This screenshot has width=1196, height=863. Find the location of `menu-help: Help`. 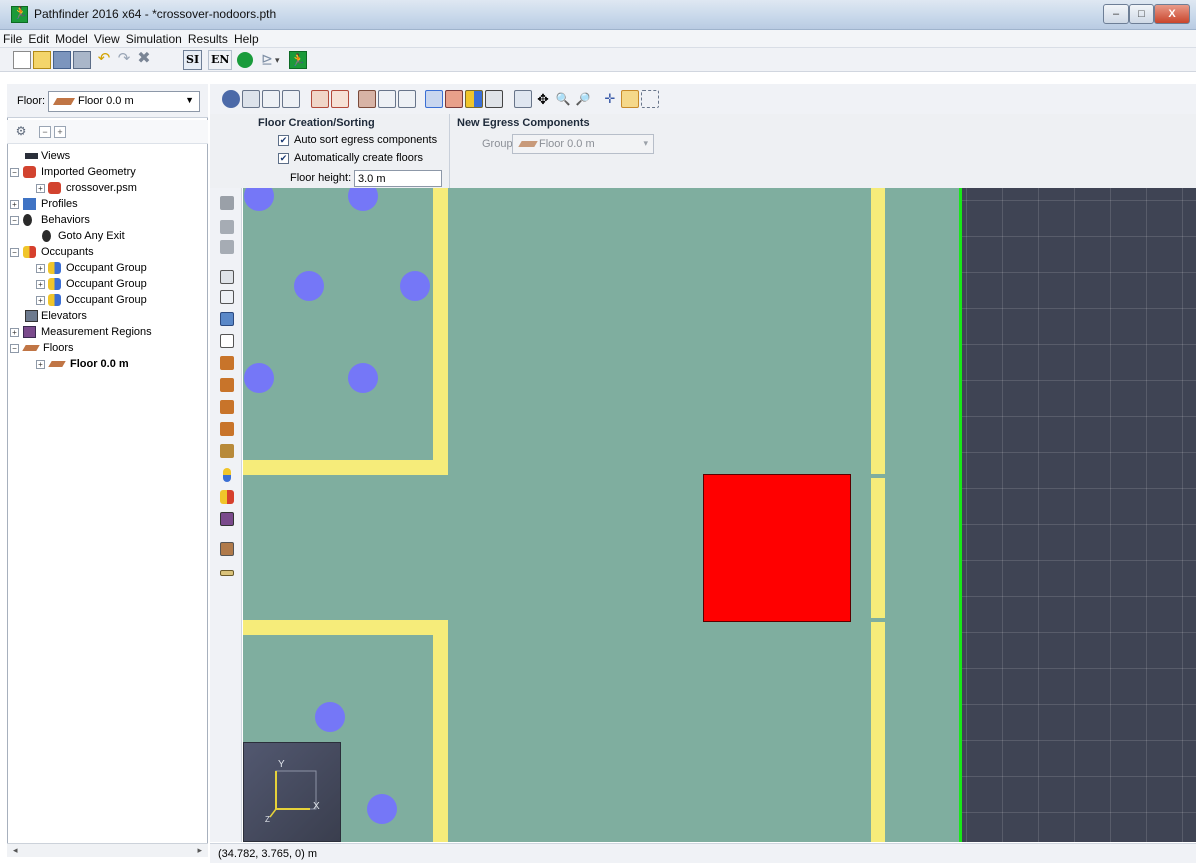

menu-help: Help is located at coordinates (245, 38).